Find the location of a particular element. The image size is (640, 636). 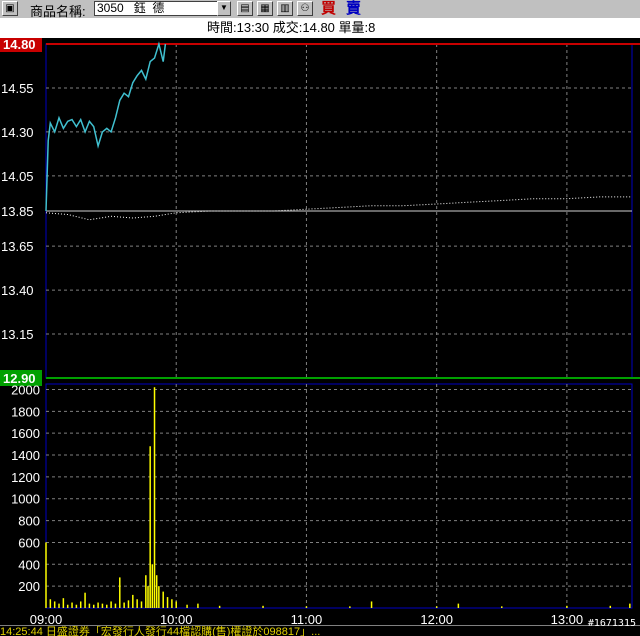

trade-info-bar: 時間:13:30 成交:14.80 單量:8 is located at coordinates (320, 28).